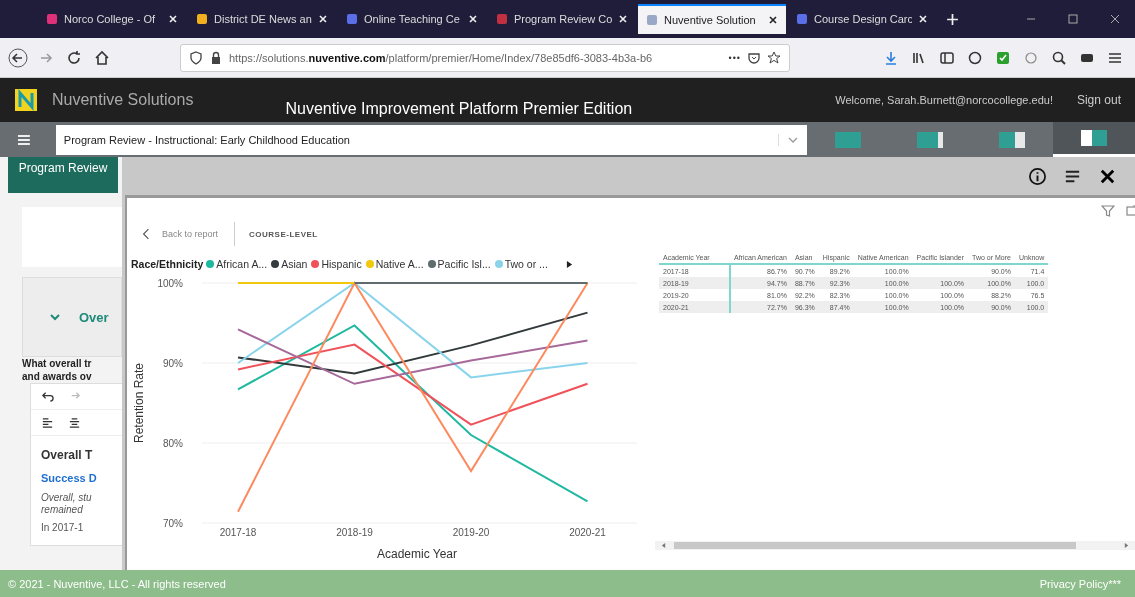 This screenshot has width=1135, height=597. Describe the element at coordinates (1126, 545) in the screenshot. I see `scroll-right-icon` at that location.